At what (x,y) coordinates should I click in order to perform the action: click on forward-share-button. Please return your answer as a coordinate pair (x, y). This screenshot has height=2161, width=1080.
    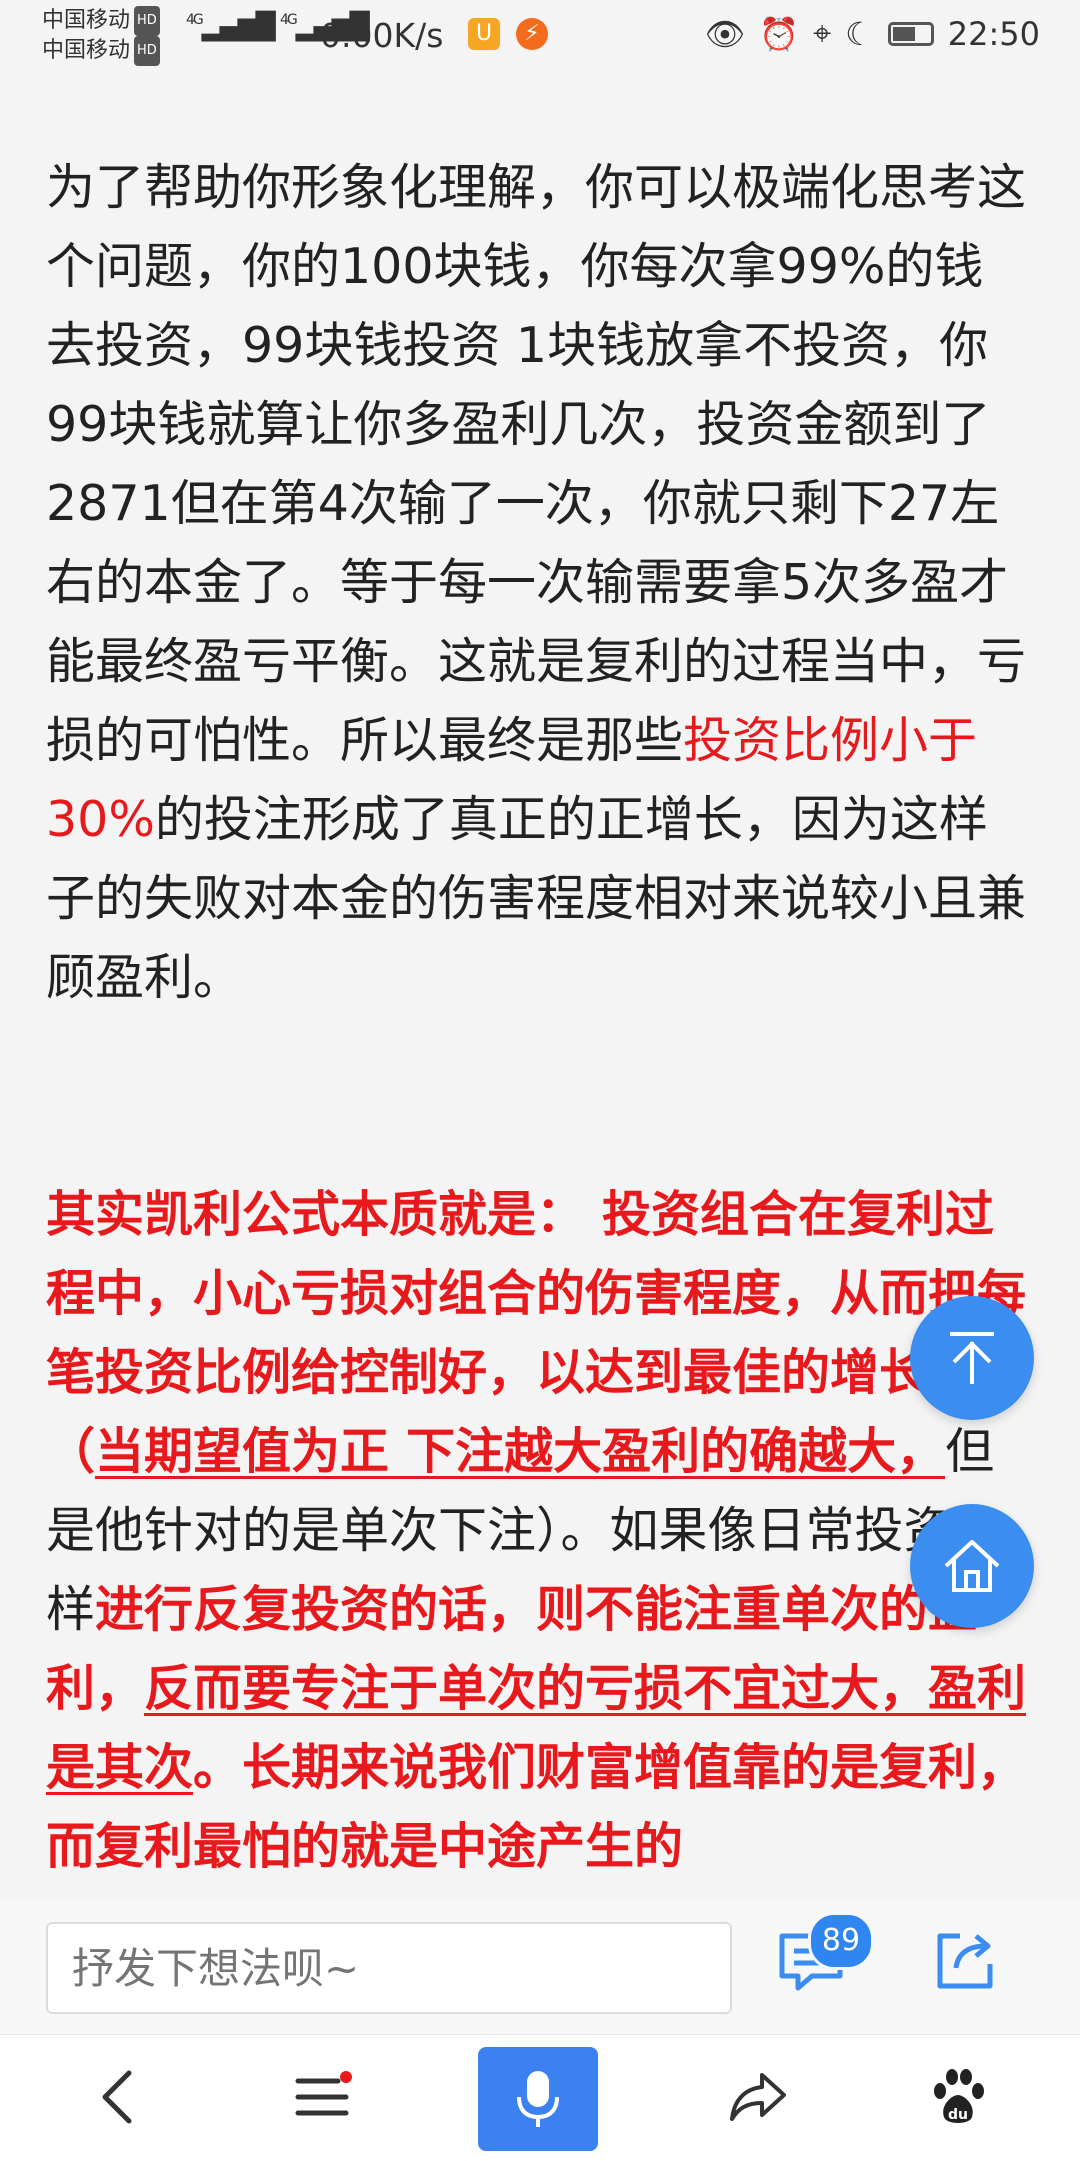
    Looking at the image, I should click on (758, 2097).